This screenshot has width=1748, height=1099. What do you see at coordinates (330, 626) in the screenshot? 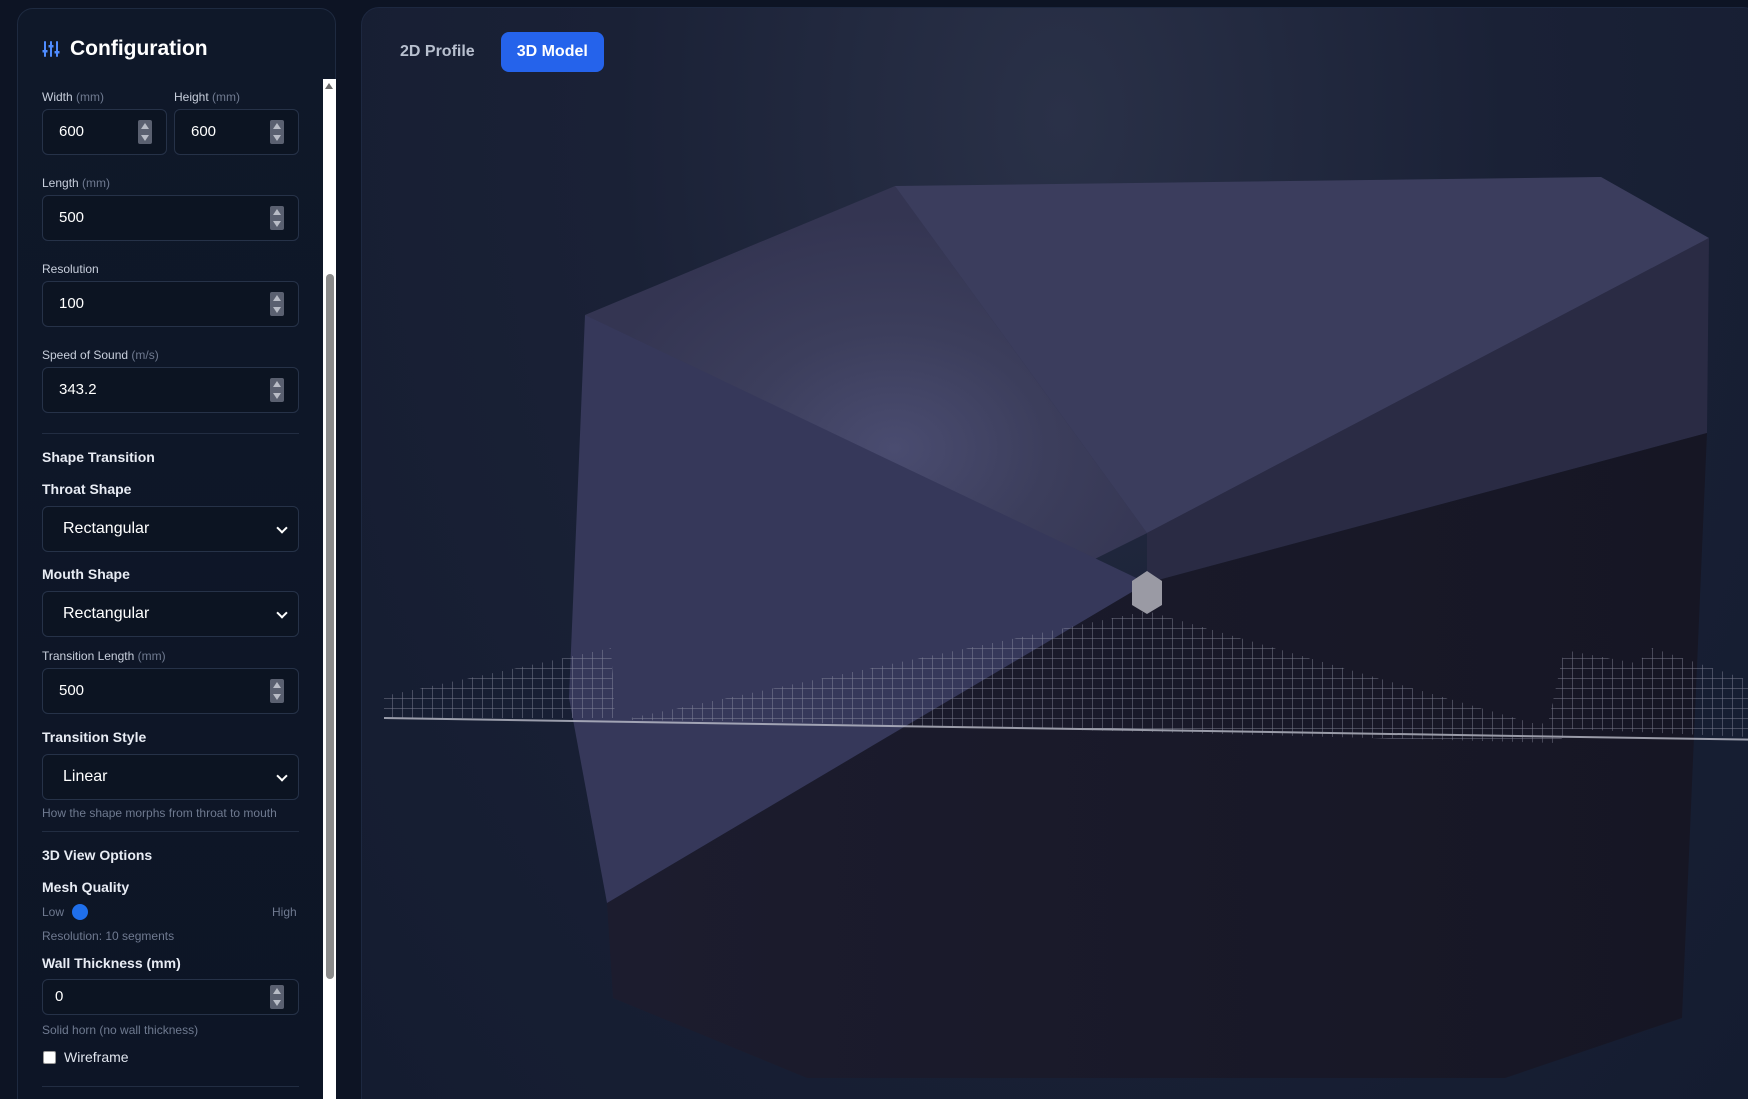
I see `scrollbar-thumb` at bounding box center [330, 626].